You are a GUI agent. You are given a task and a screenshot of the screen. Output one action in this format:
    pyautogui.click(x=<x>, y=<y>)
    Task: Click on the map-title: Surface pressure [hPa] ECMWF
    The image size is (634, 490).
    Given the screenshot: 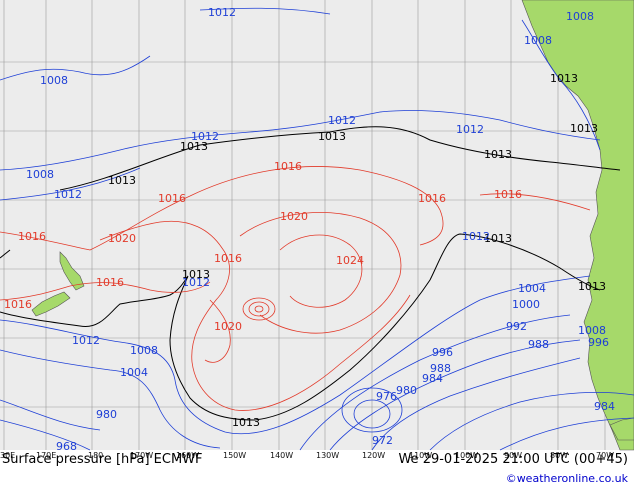 What is the action you would take?
    pyautogui.click(x=102, y=459)
    